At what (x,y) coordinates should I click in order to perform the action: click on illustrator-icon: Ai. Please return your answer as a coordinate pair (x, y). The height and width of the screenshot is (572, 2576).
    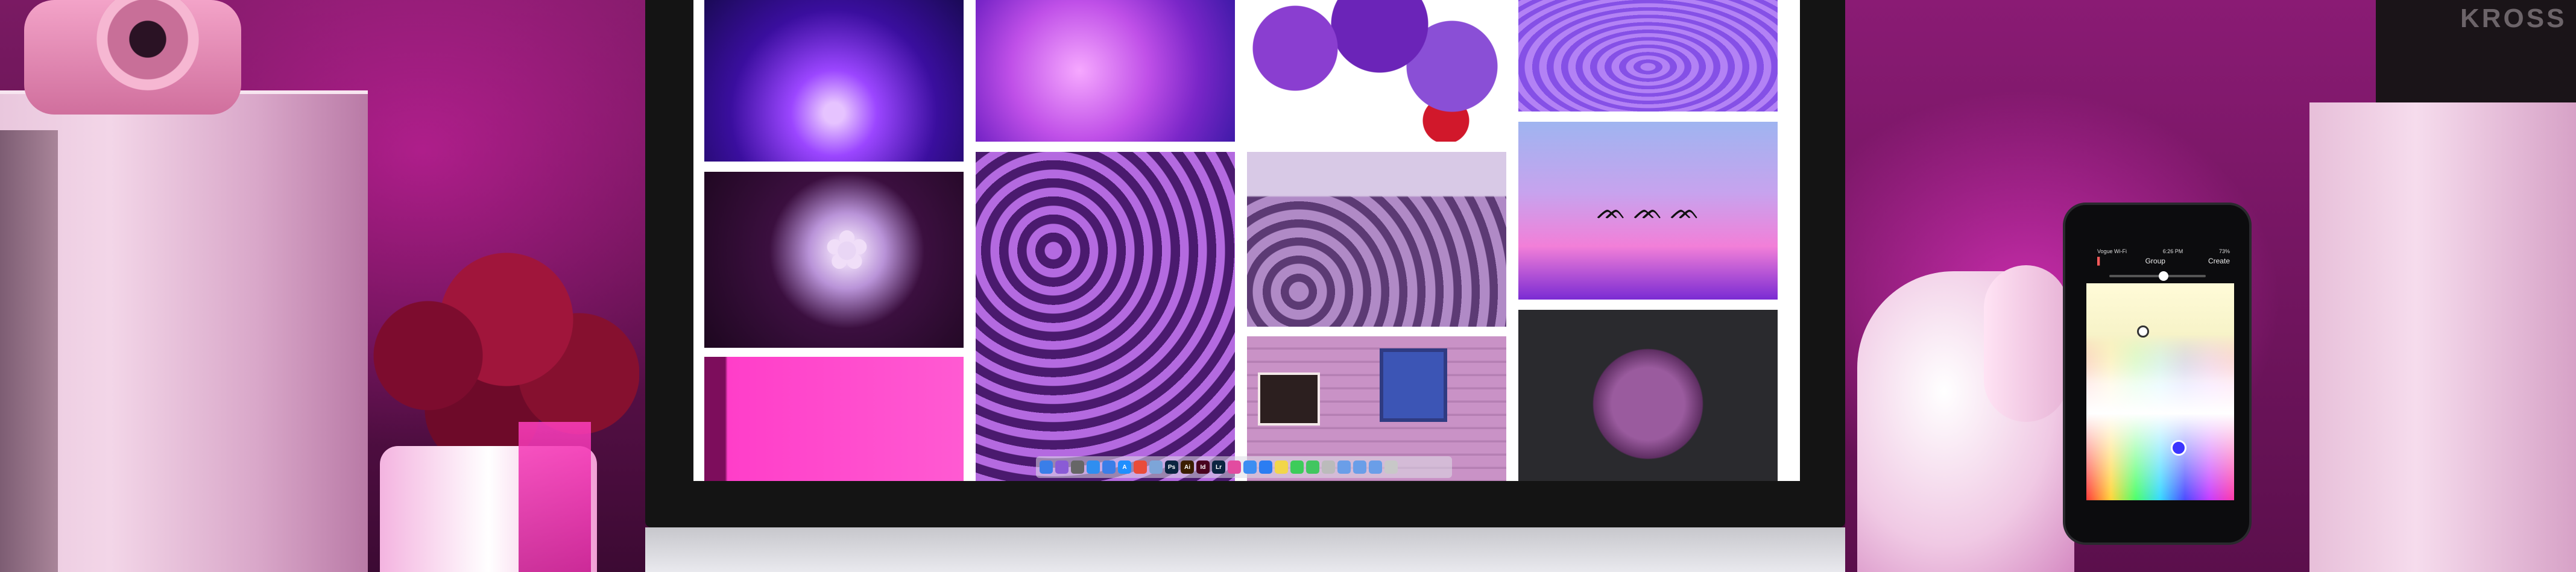
    Looking at the image, I should click on (1187, 467).